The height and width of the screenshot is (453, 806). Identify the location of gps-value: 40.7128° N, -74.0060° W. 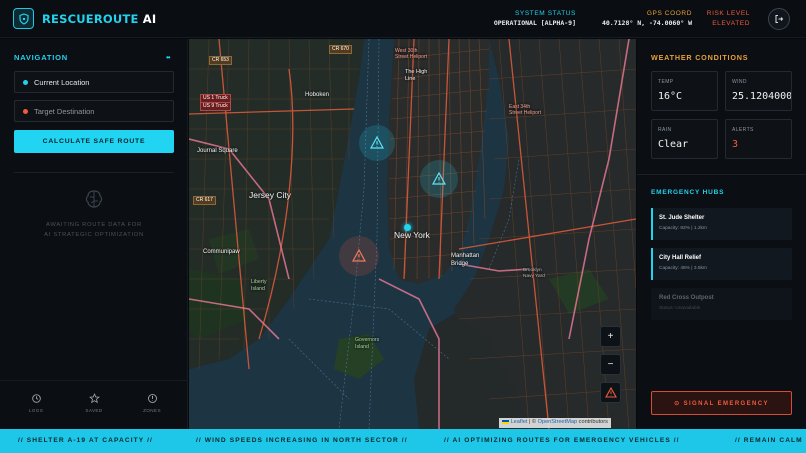
(646, 22).